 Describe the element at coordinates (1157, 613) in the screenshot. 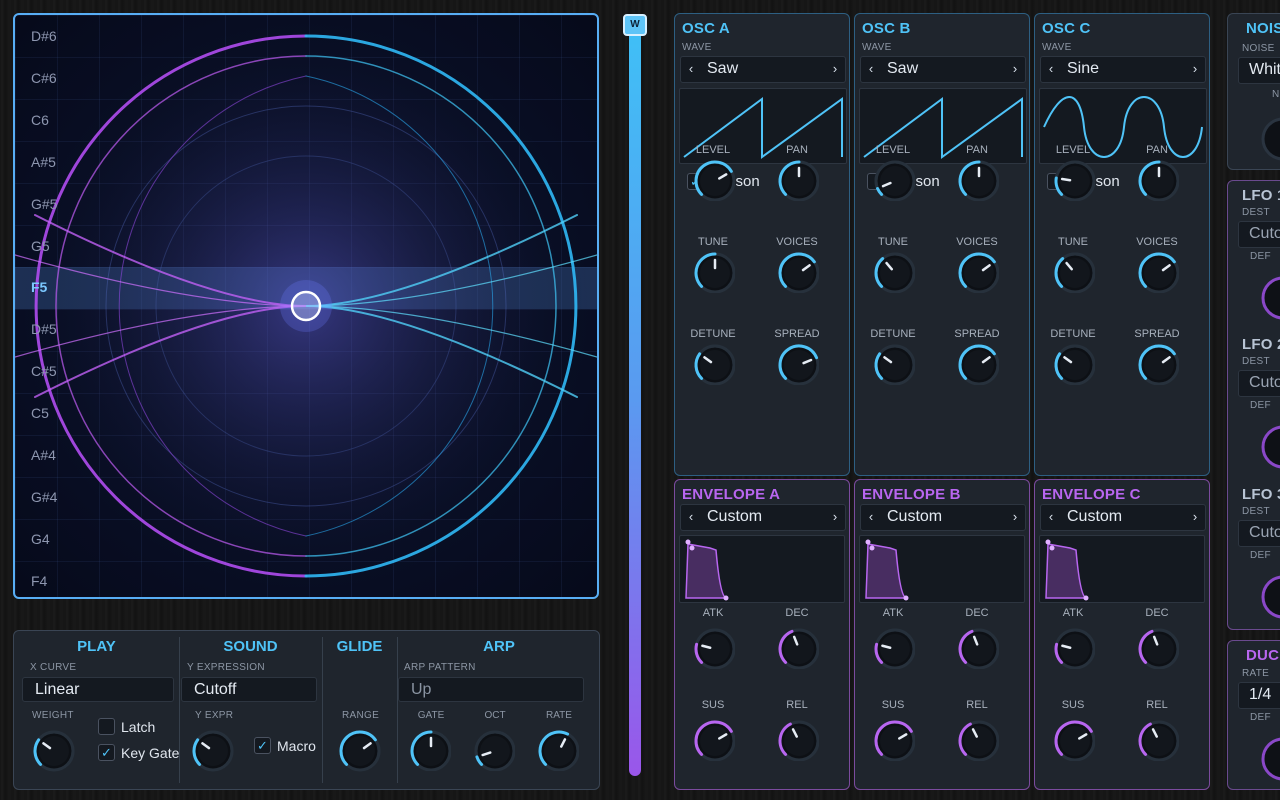

I see `knob-label-dec: DEC` at that location.